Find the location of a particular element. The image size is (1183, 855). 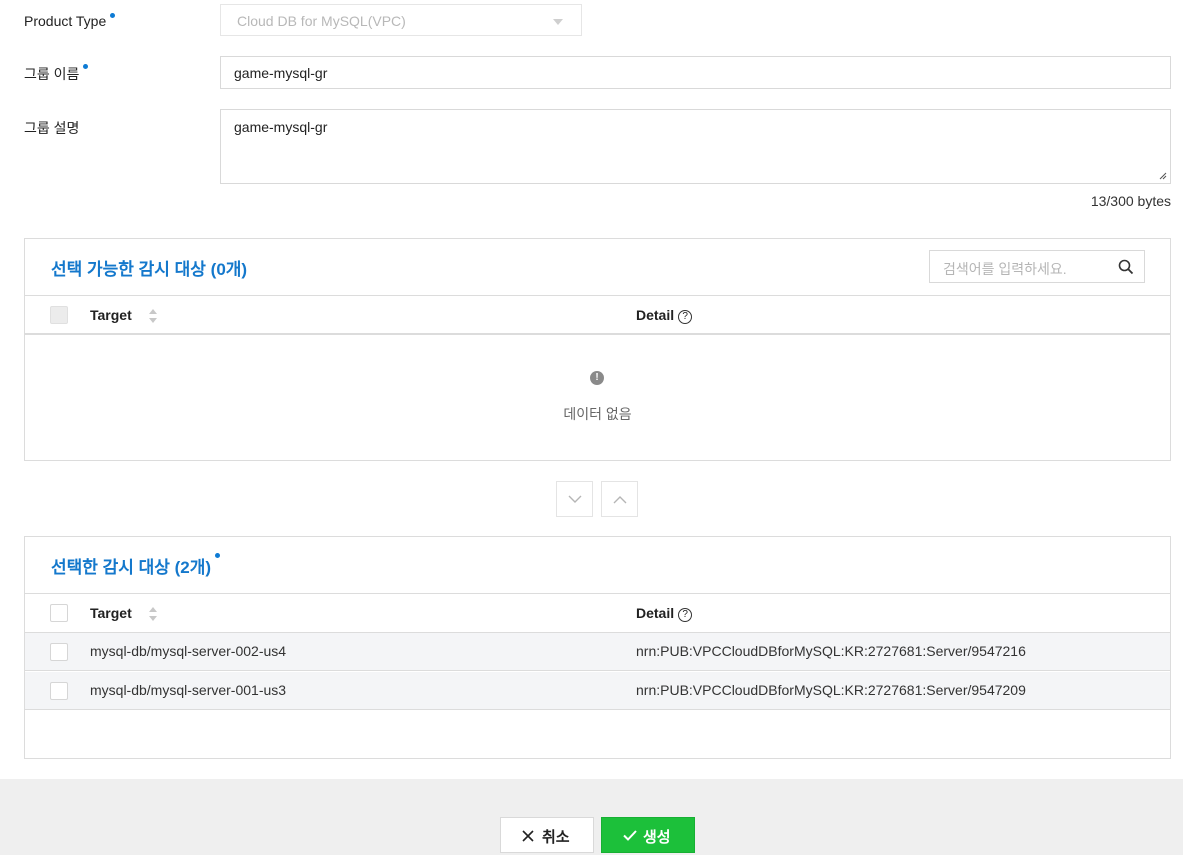

move-up-button is located at coordinates (619, 499).